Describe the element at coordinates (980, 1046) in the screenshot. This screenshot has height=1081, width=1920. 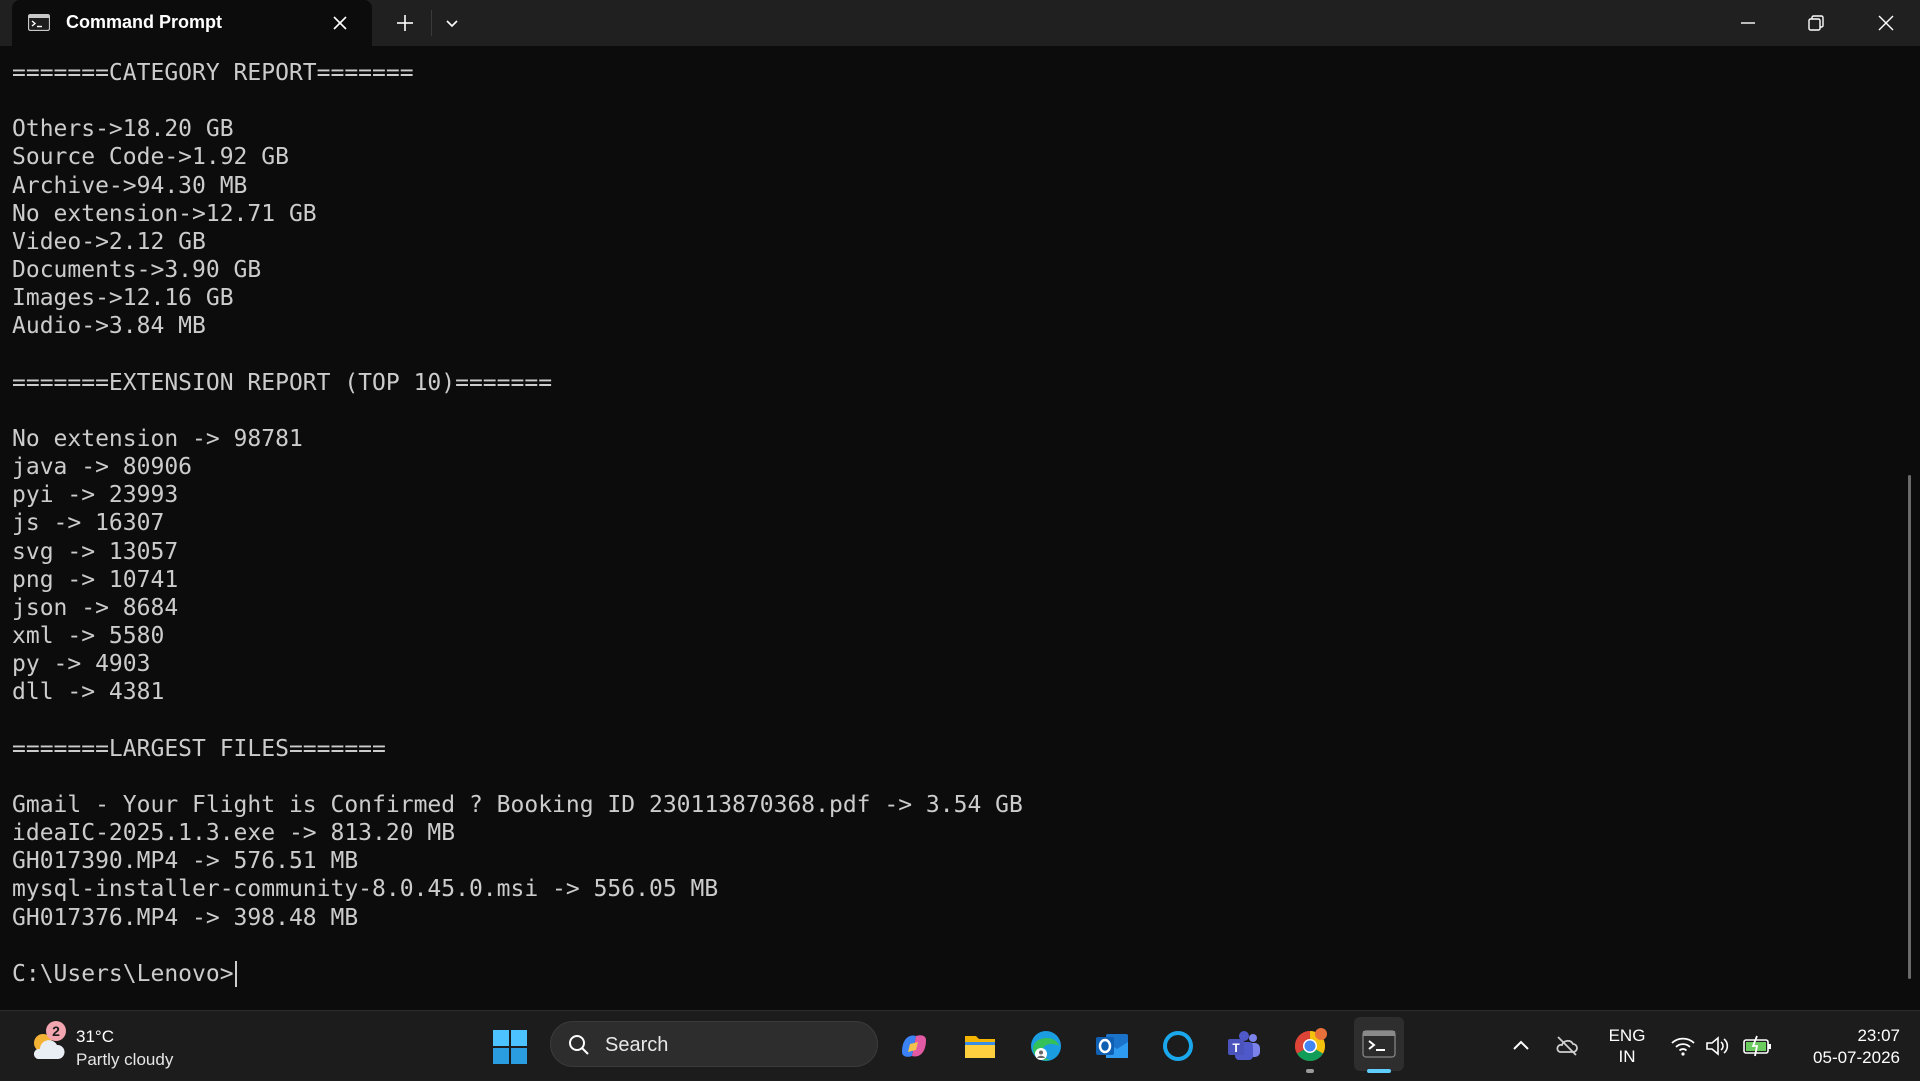
I see `file-explorer-icon` at that location.